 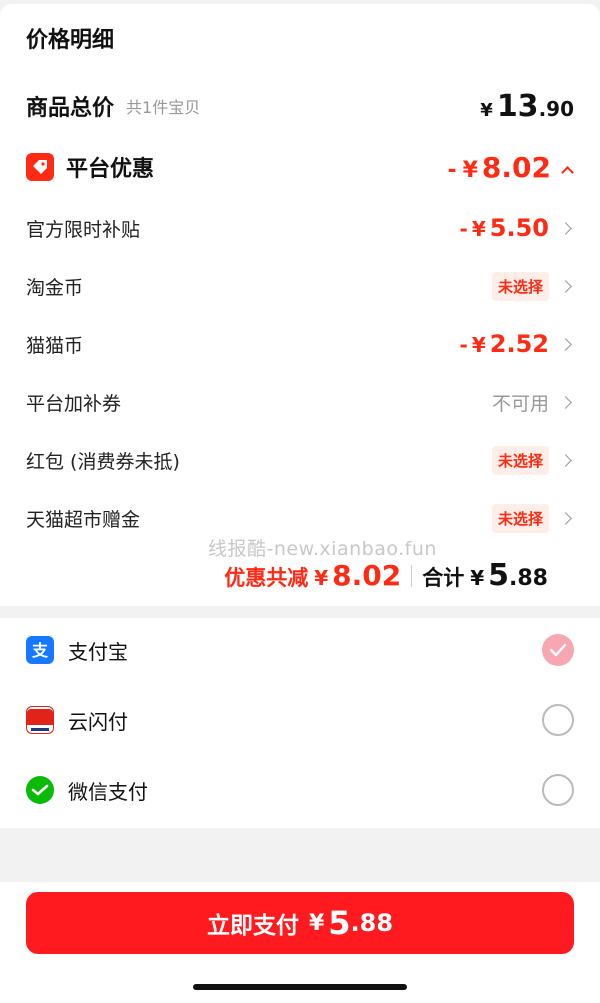 What do you see at coordinates (266, 578) in the screenshot?
I see `summary-discount-label: 优惠共减` at bounding box center [266, 578].